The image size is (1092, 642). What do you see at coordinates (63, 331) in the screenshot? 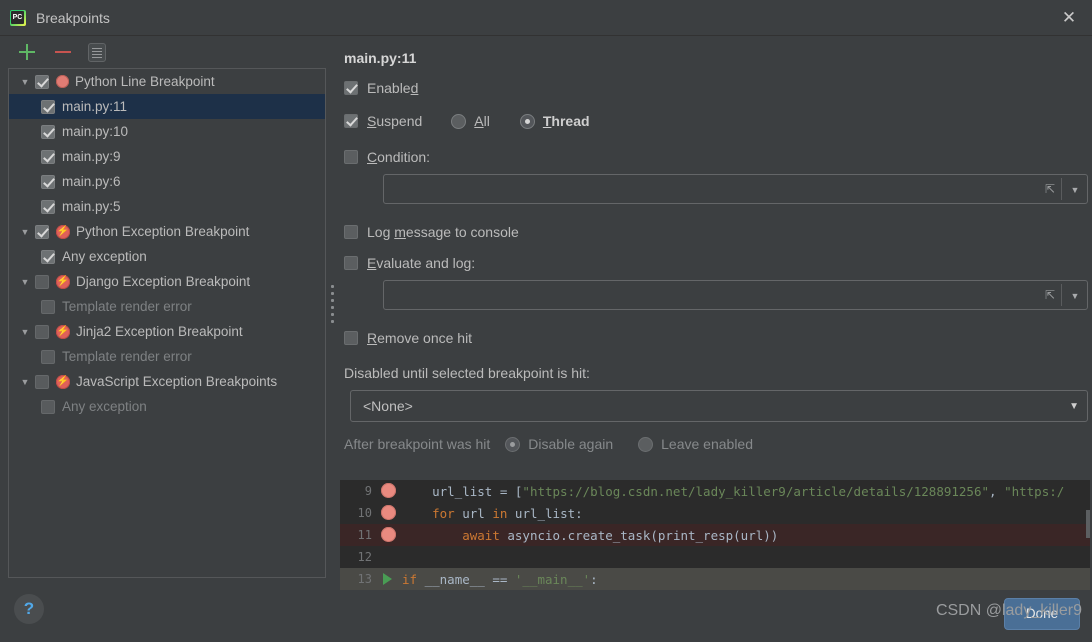
I see `exception-breakpoint-icon` at bounding box center [63, 331].